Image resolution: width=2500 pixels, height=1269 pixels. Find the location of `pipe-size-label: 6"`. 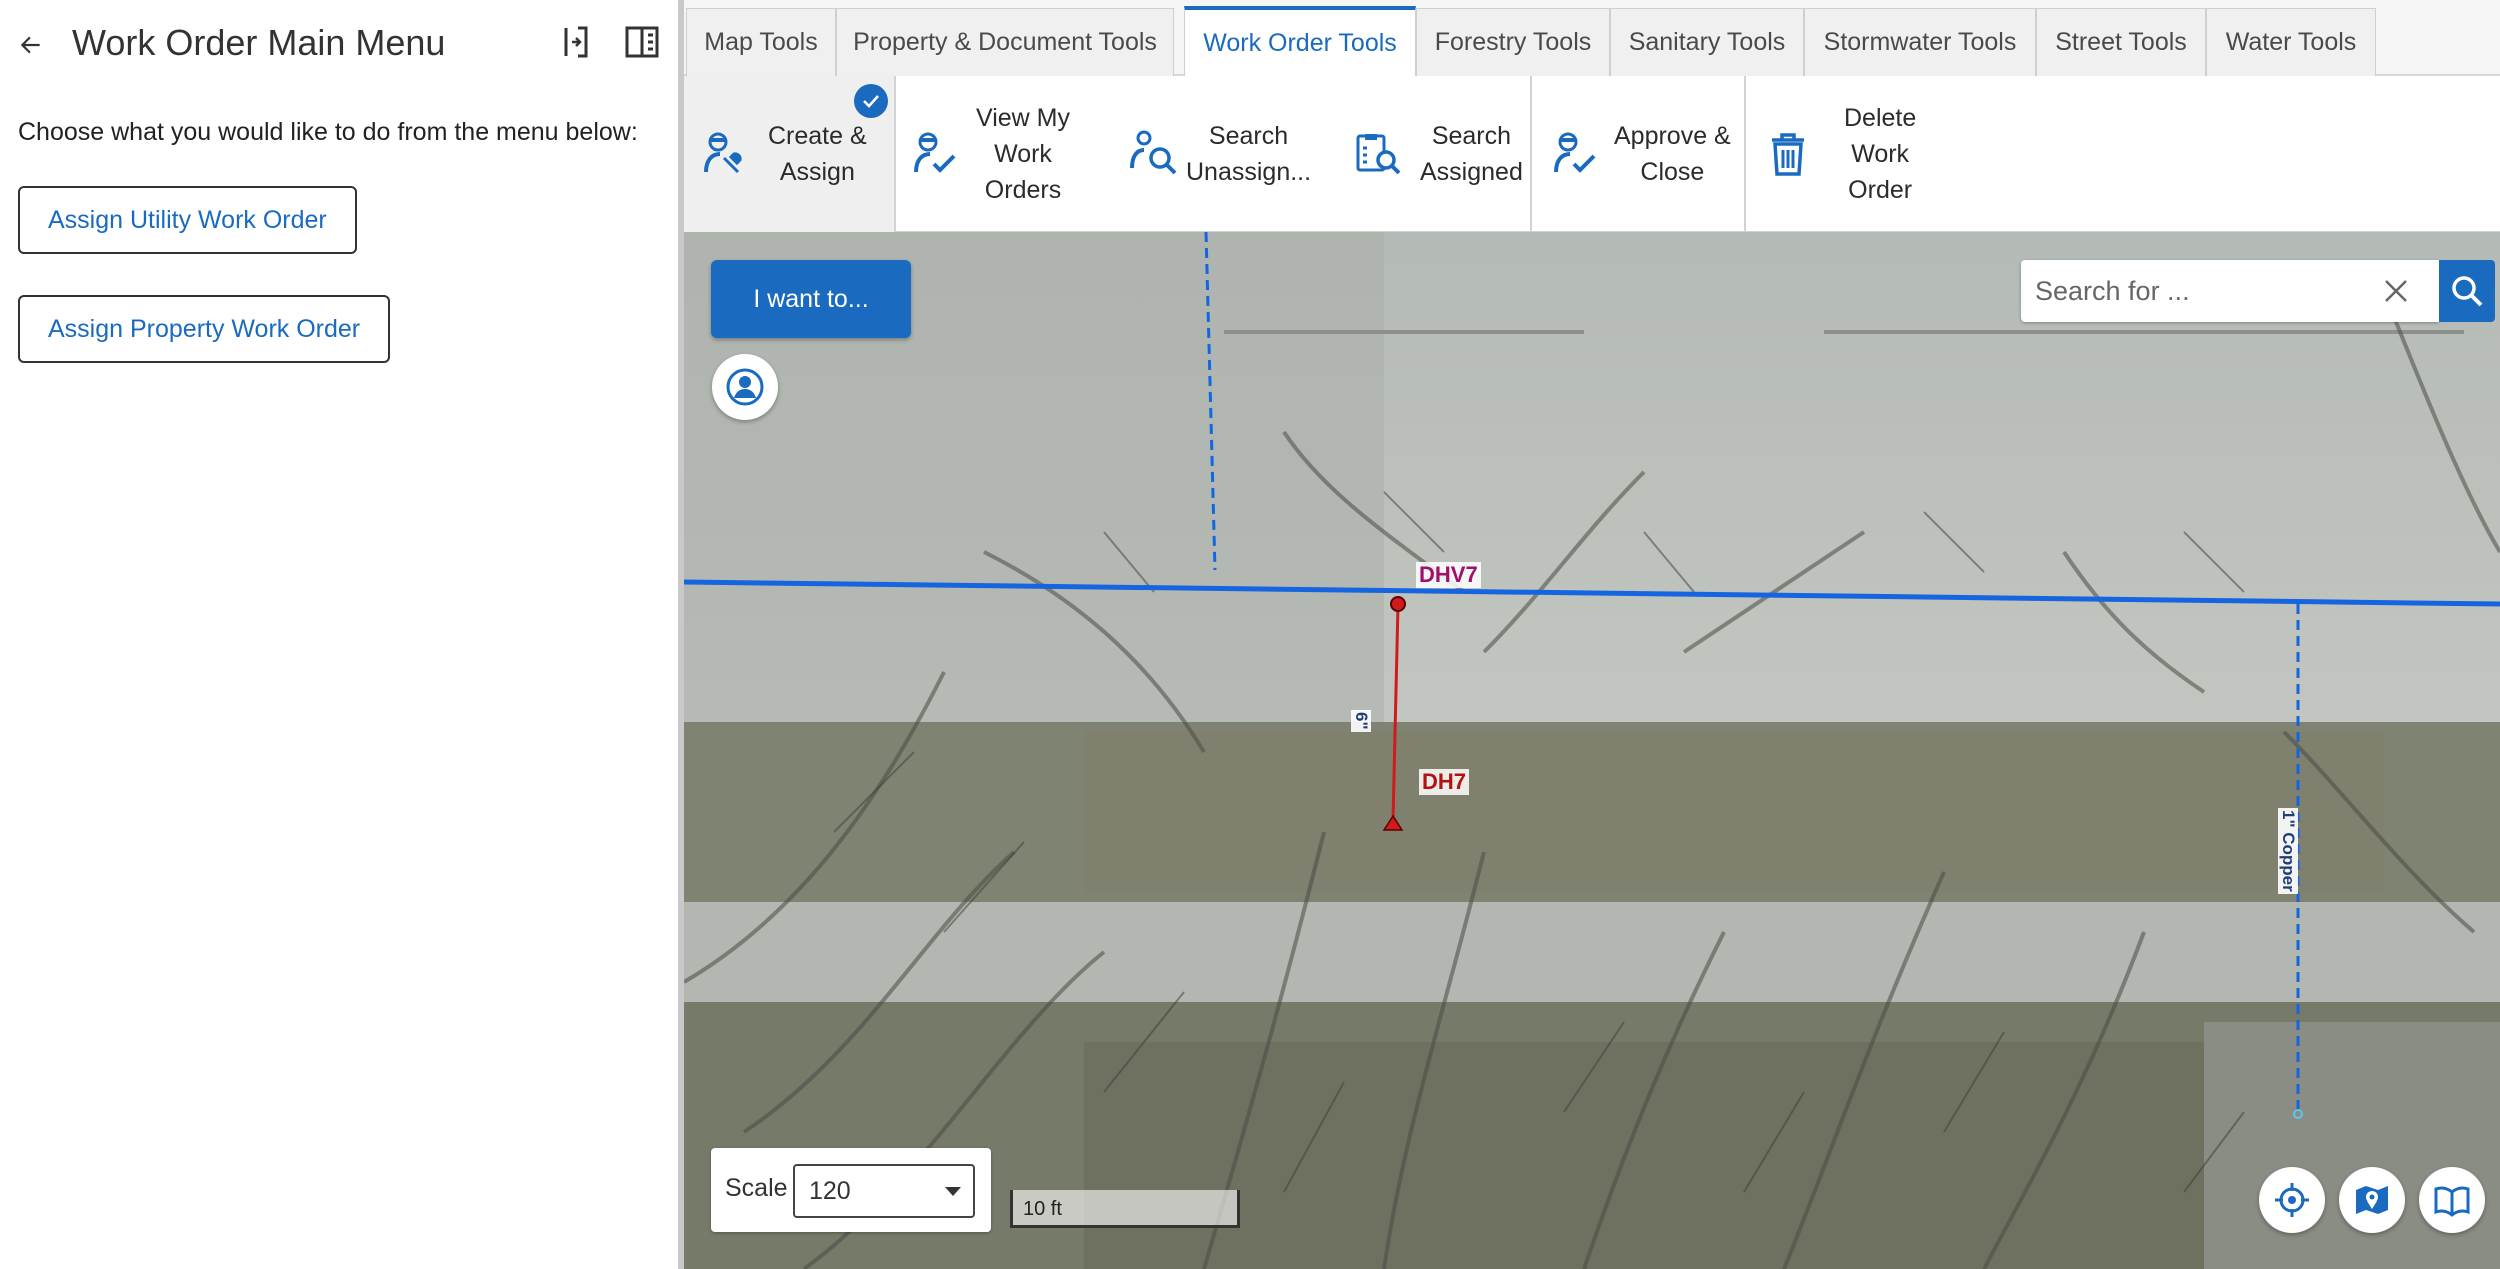

pipe-size-label: 6" is located at coordinates (1361, 721).